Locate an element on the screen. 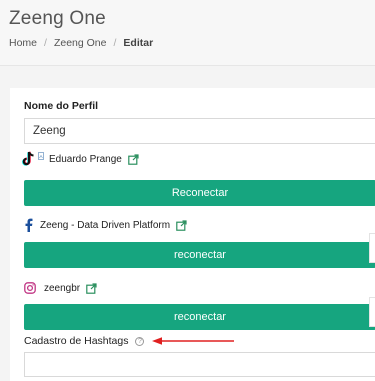  header-divider is located at coordinates (187, 65).